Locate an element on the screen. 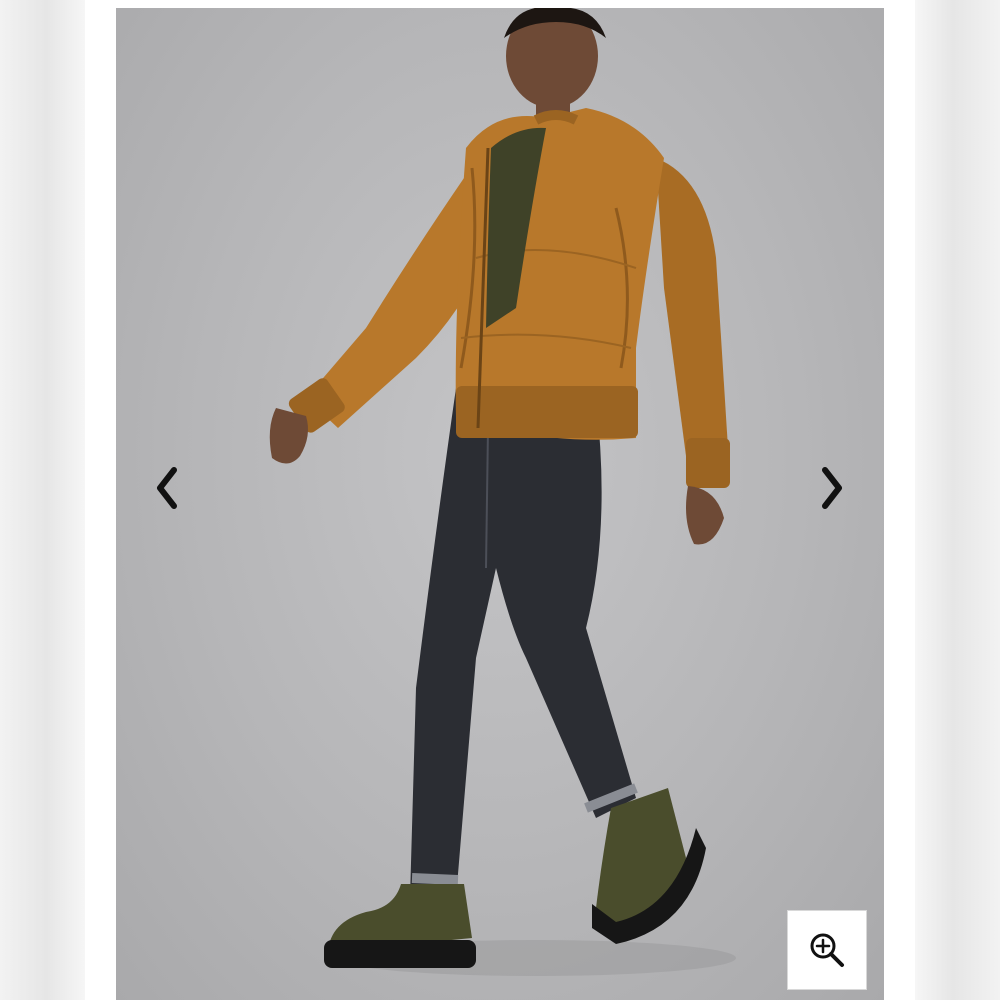 This screenshot has height=1000, width=1000. front-boot-sole is located at coordinates (400, 954).